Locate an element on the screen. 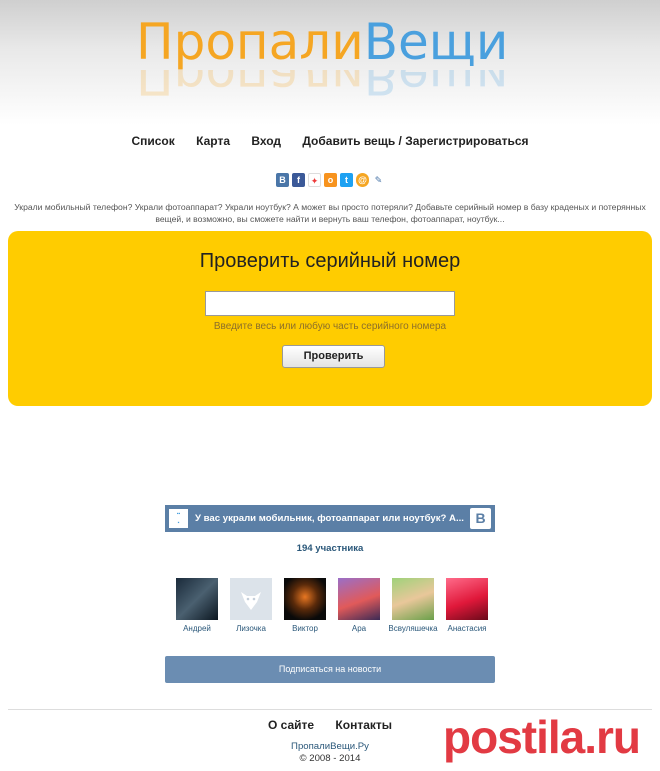 The image size is (660, 771). member-item: Анастасия is located at coordinates (467, 605).